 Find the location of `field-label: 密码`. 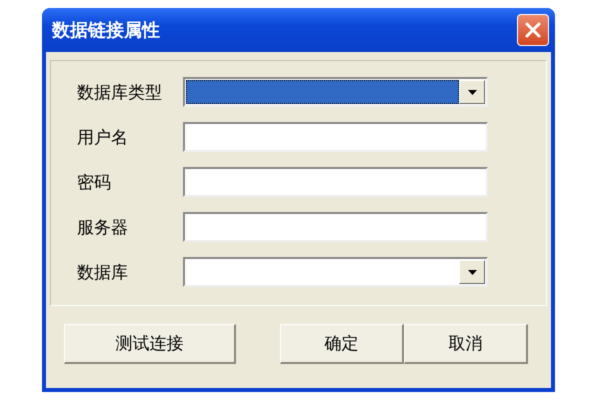

field-label: 密码 is located at coordinates (94, 183).